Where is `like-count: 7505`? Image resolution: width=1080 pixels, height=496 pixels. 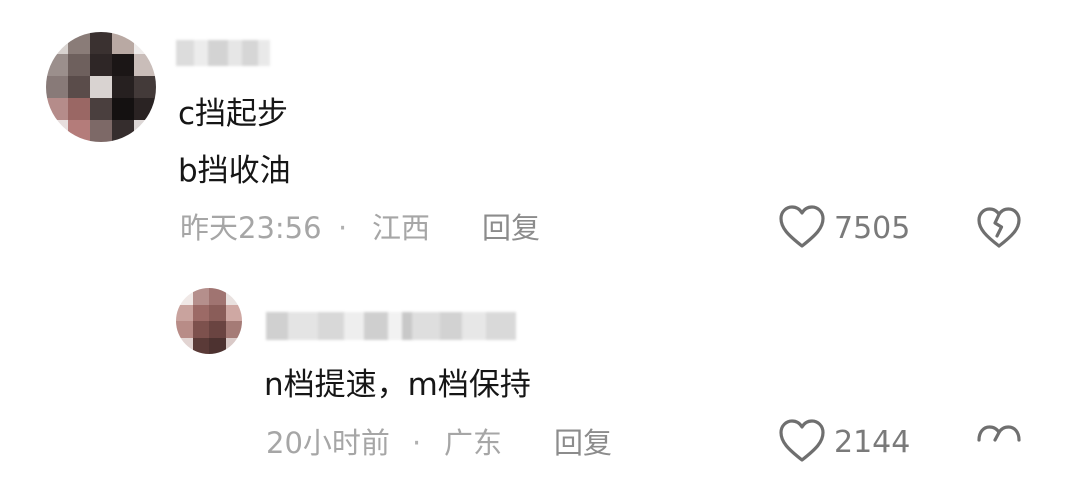
like-count: 7505 is located at coordinates (872, 228).